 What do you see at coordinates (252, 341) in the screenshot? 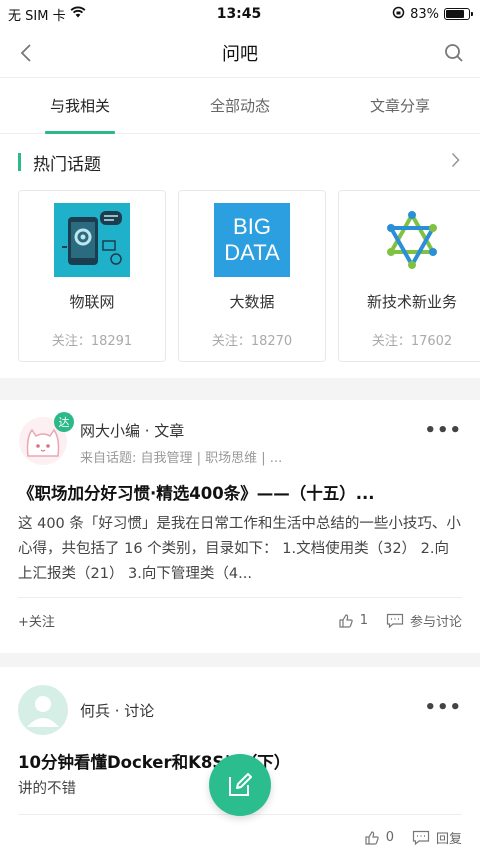
I see `topic-follow-count: 关注：18270` at bounding box center [252, 341].